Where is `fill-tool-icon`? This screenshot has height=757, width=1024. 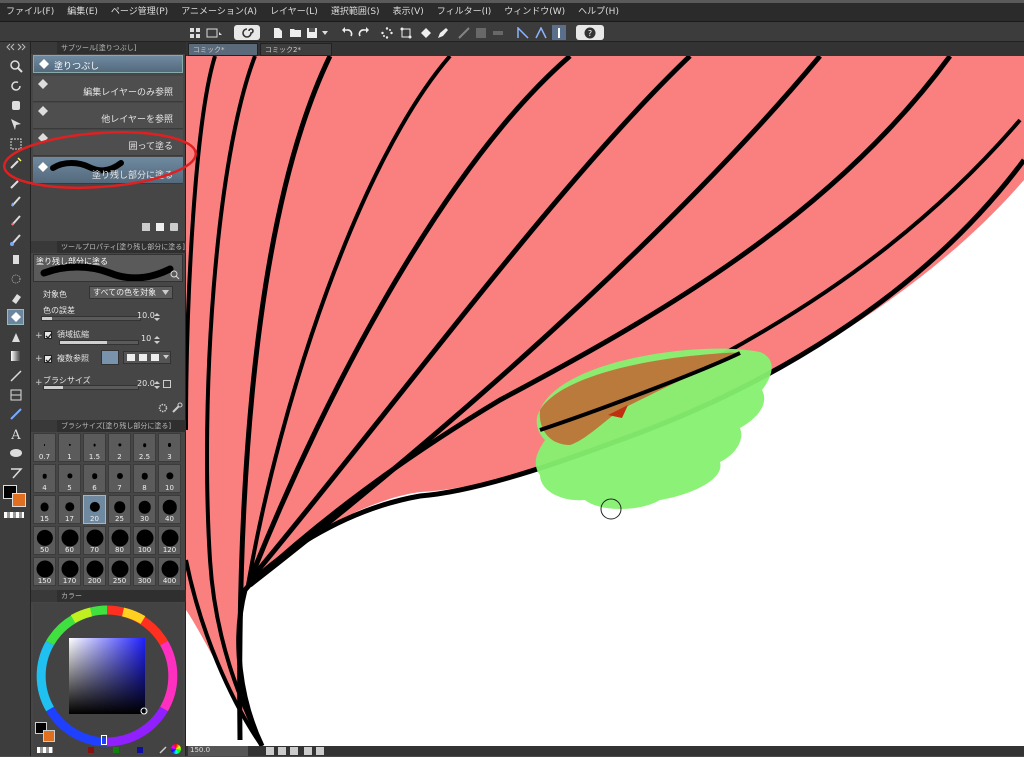
fill-tool-icon is located at coordinates (15, 317).